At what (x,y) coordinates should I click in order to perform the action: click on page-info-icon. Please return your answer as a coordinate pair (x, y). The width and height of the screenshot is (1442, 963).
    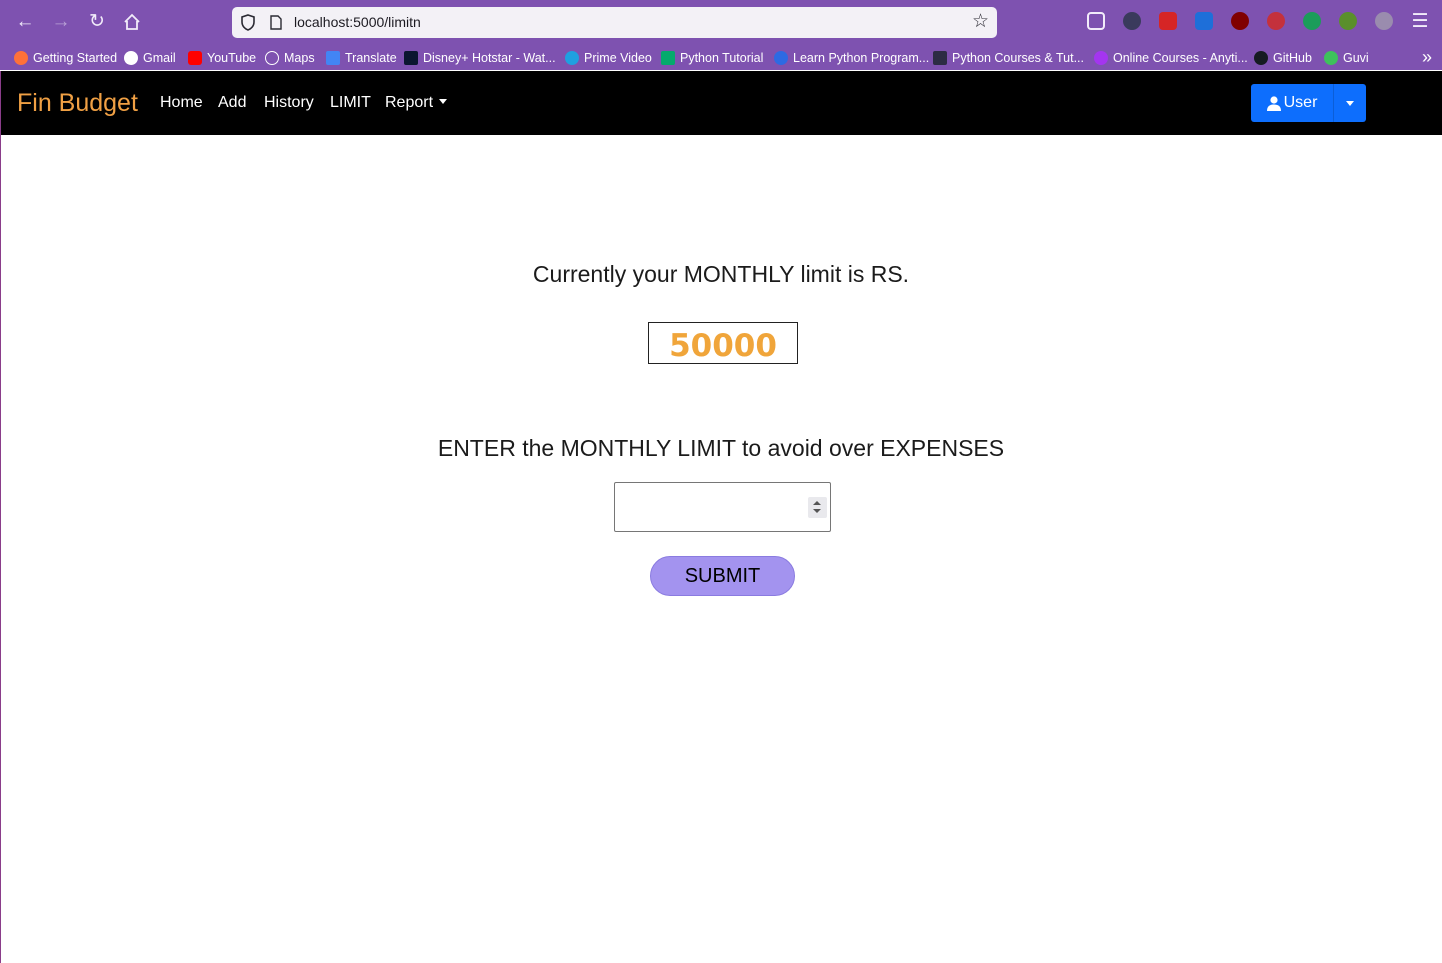
    Looking at the image, I should click on (276, 22).